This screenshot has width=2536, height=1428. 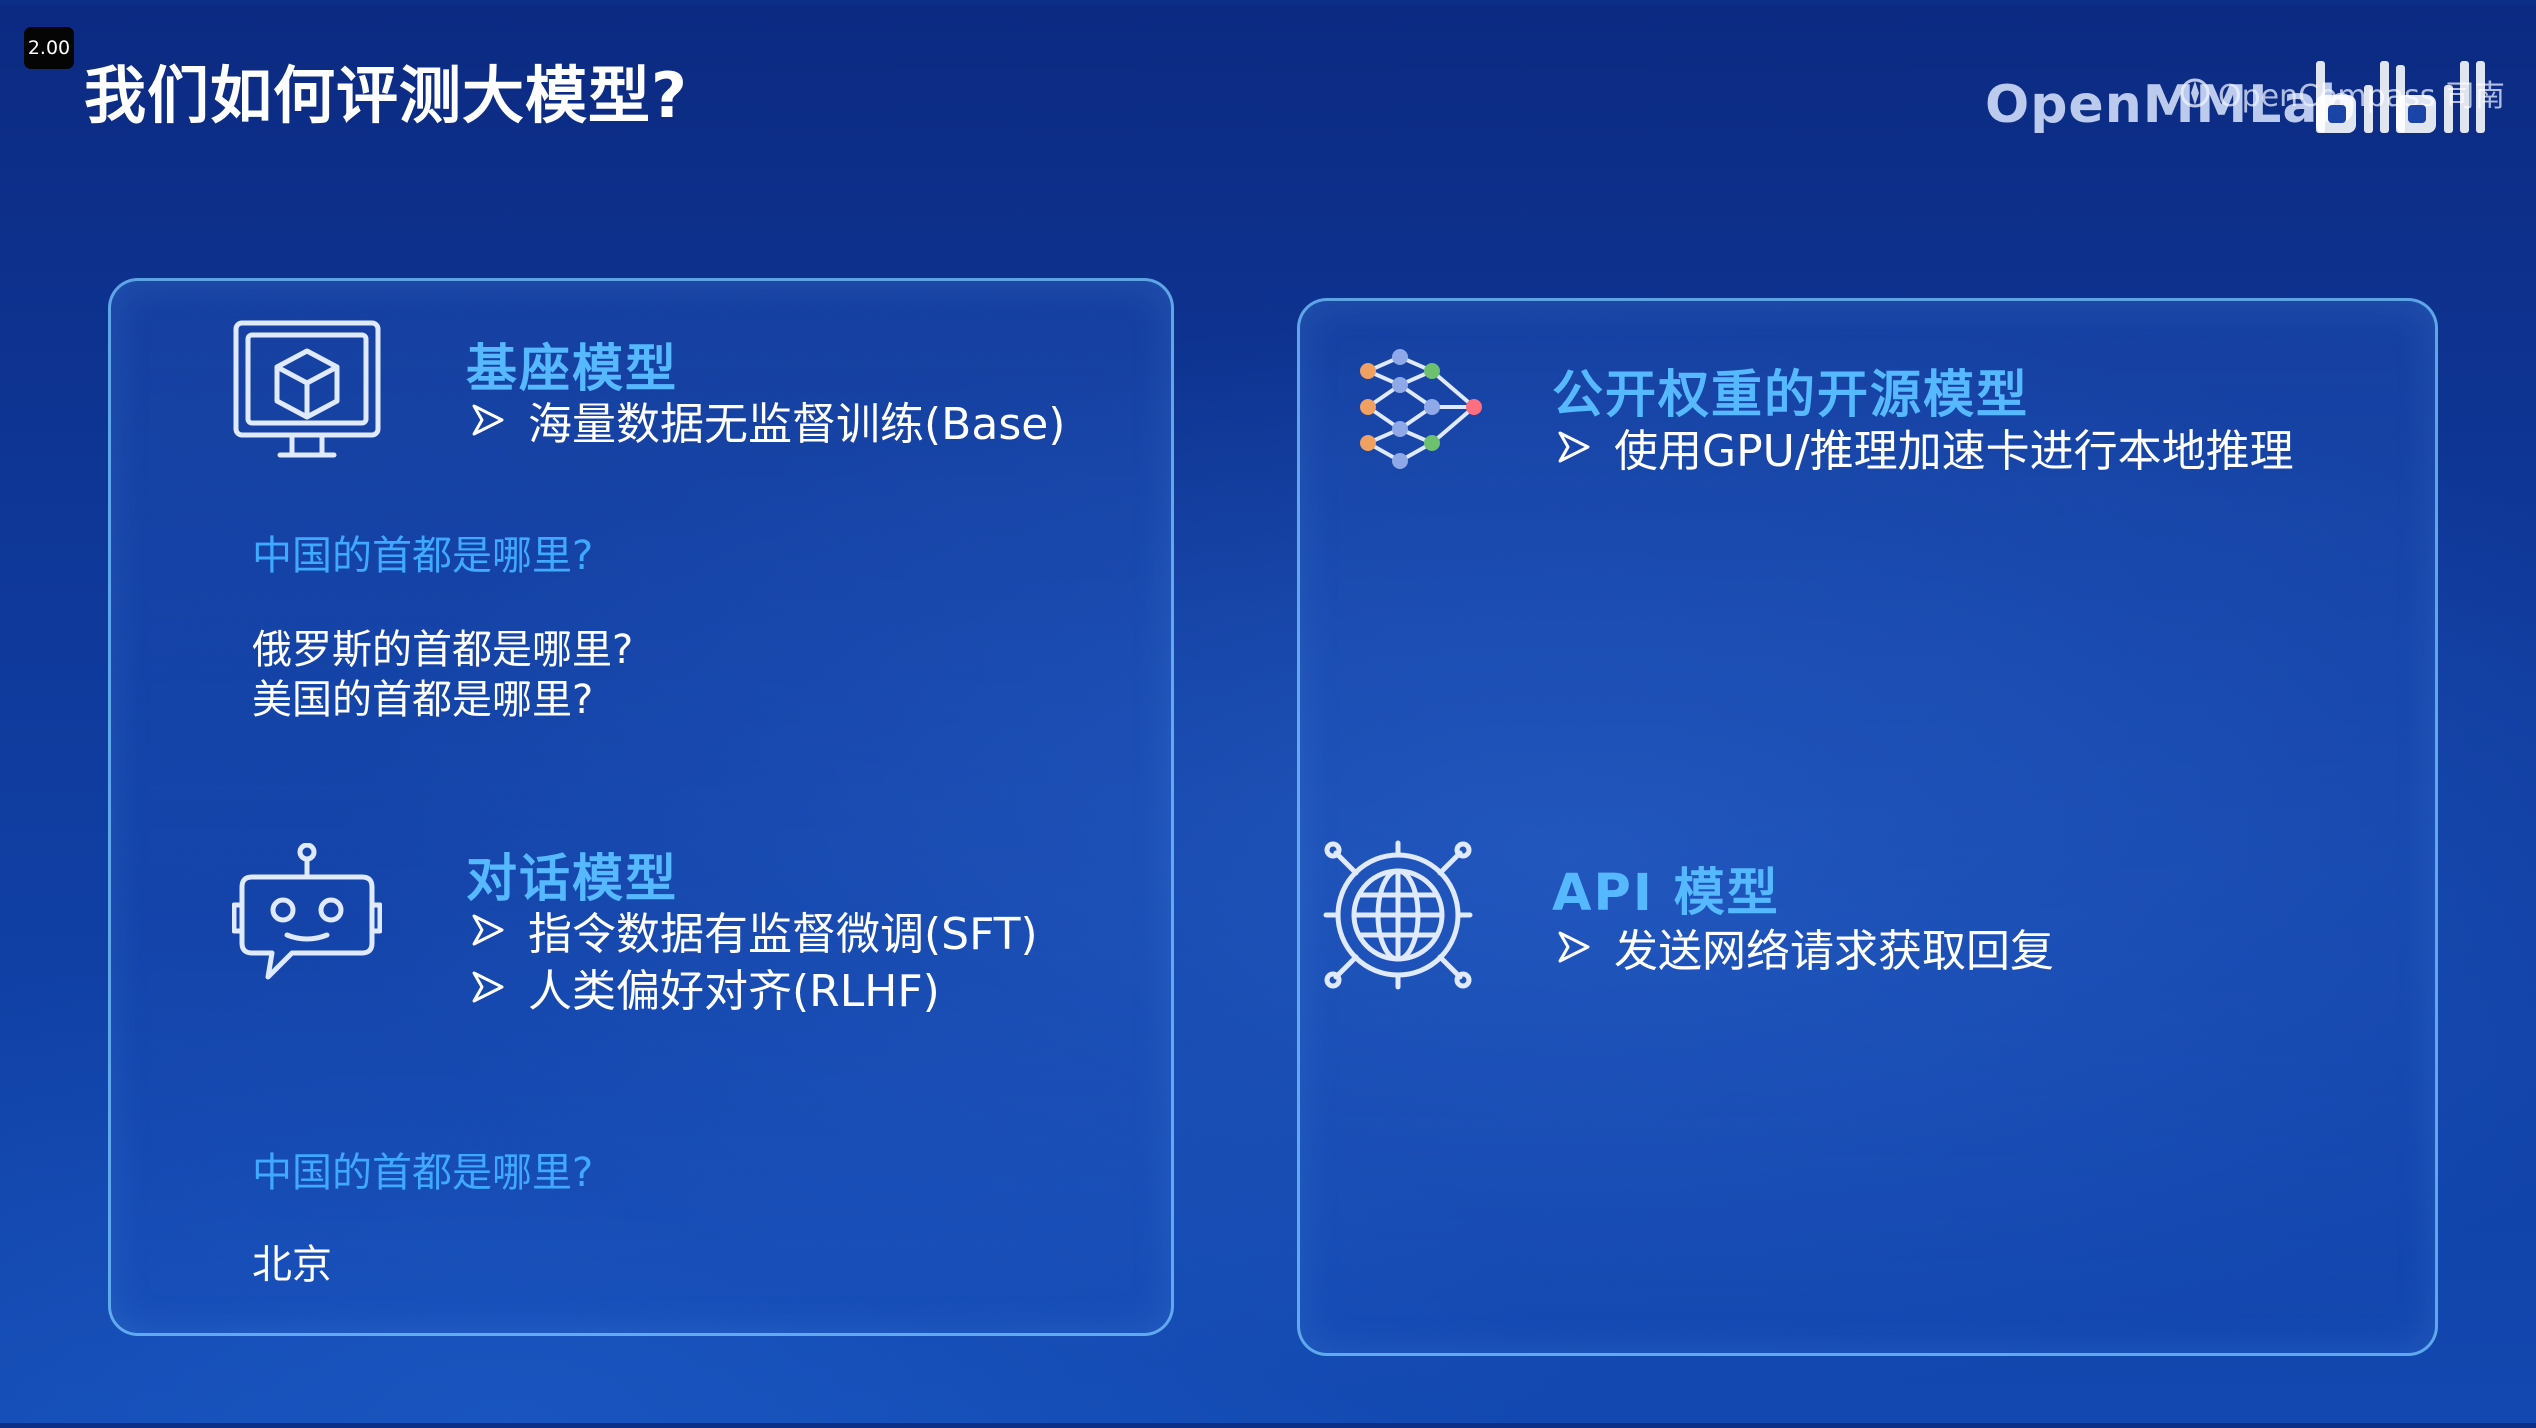 What do you see at coordinates (2195, 93) in the screenshot?
I see `compass-icon` at bounding box center [2195, 93].